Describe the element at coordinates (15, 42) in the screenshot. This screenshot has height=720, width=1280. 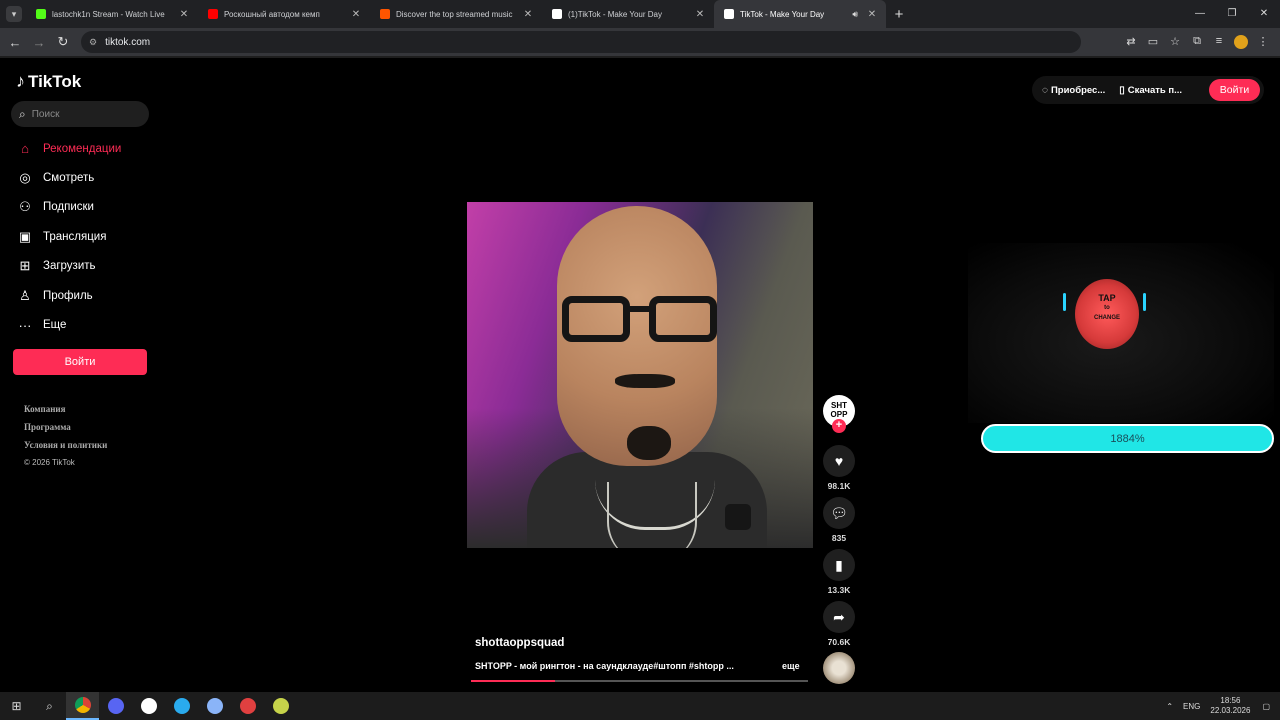
I see `back-icon: ←` at that location.